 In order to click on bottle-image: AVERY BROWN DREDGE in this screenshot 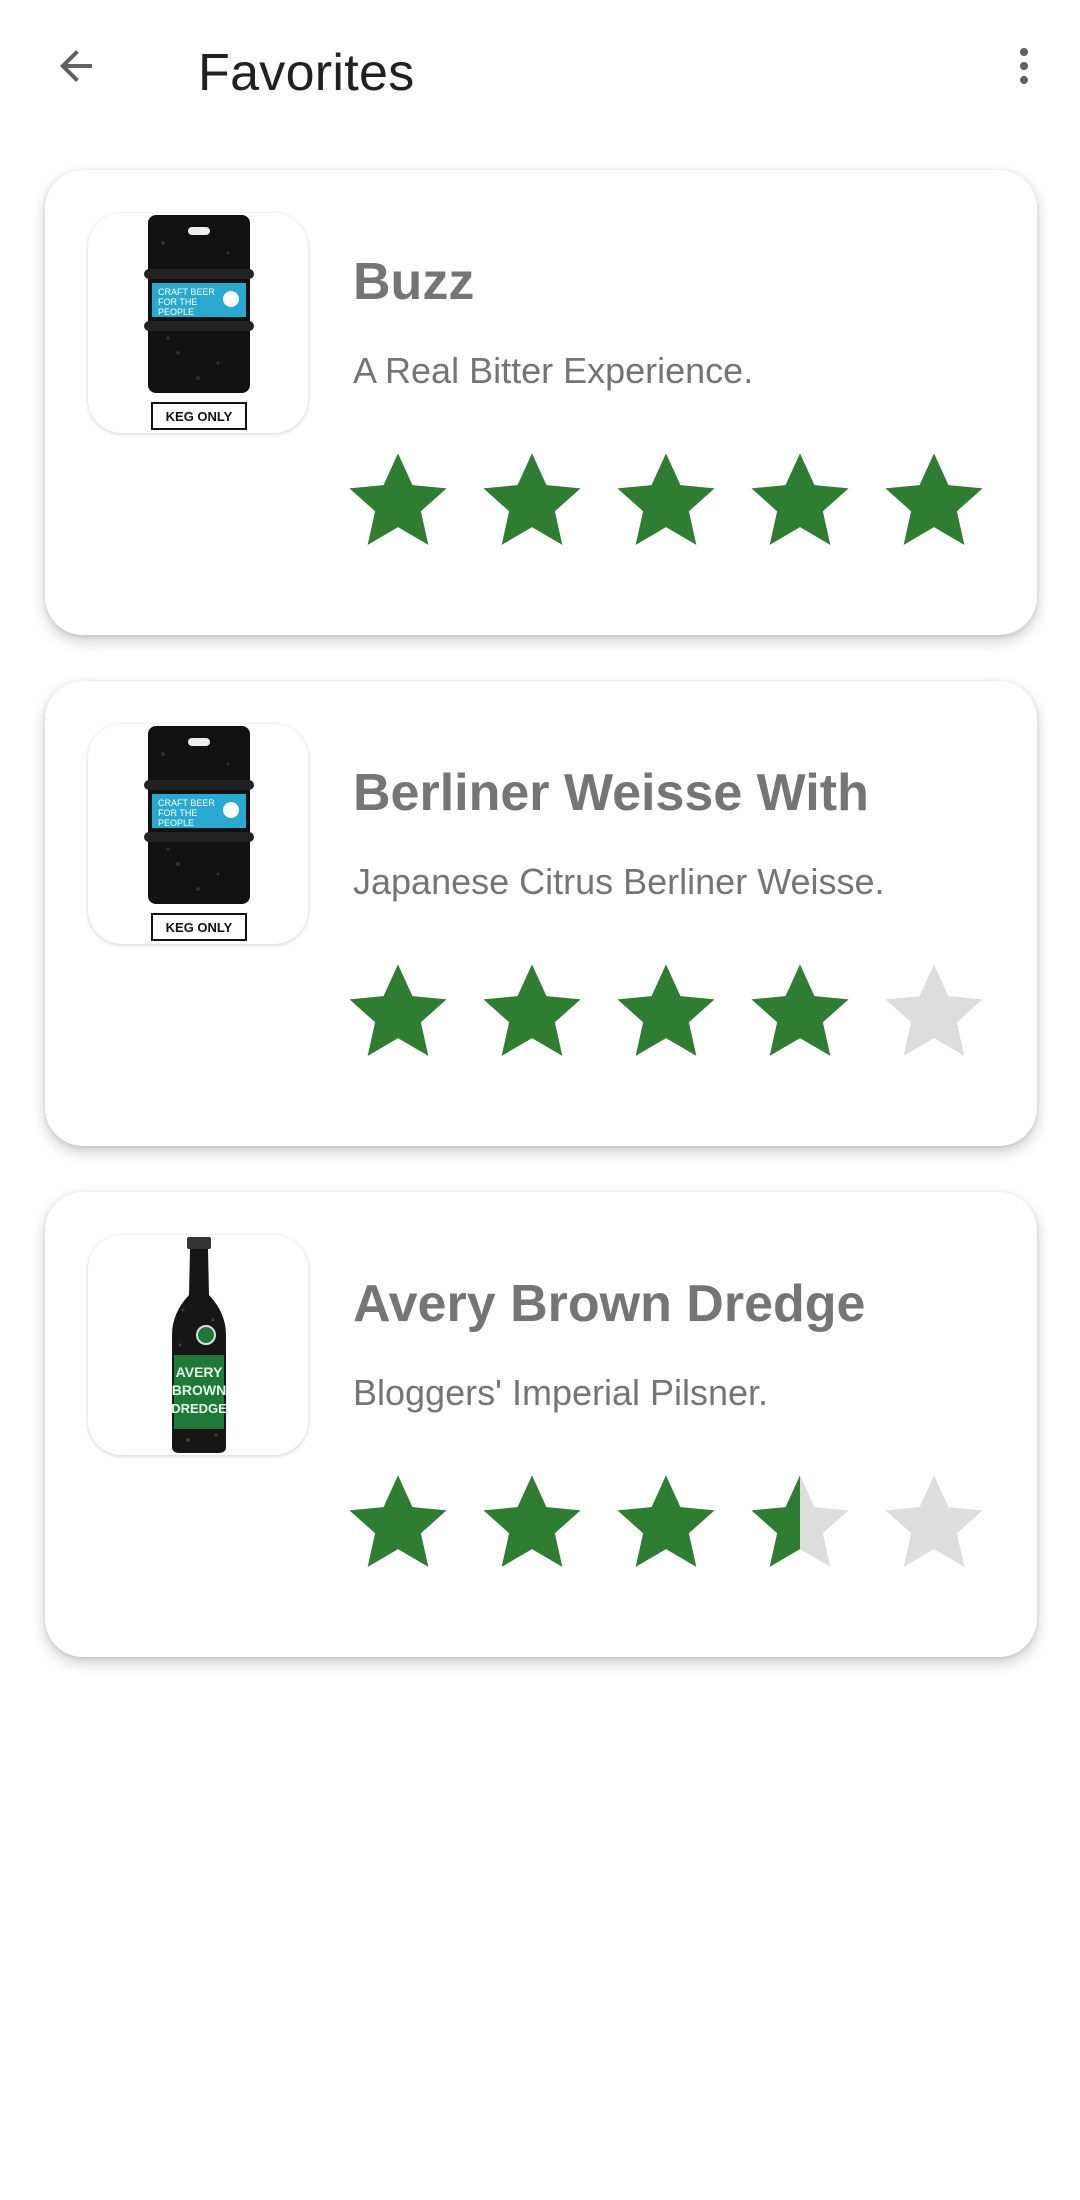, I will do `click(198, 1345)`.